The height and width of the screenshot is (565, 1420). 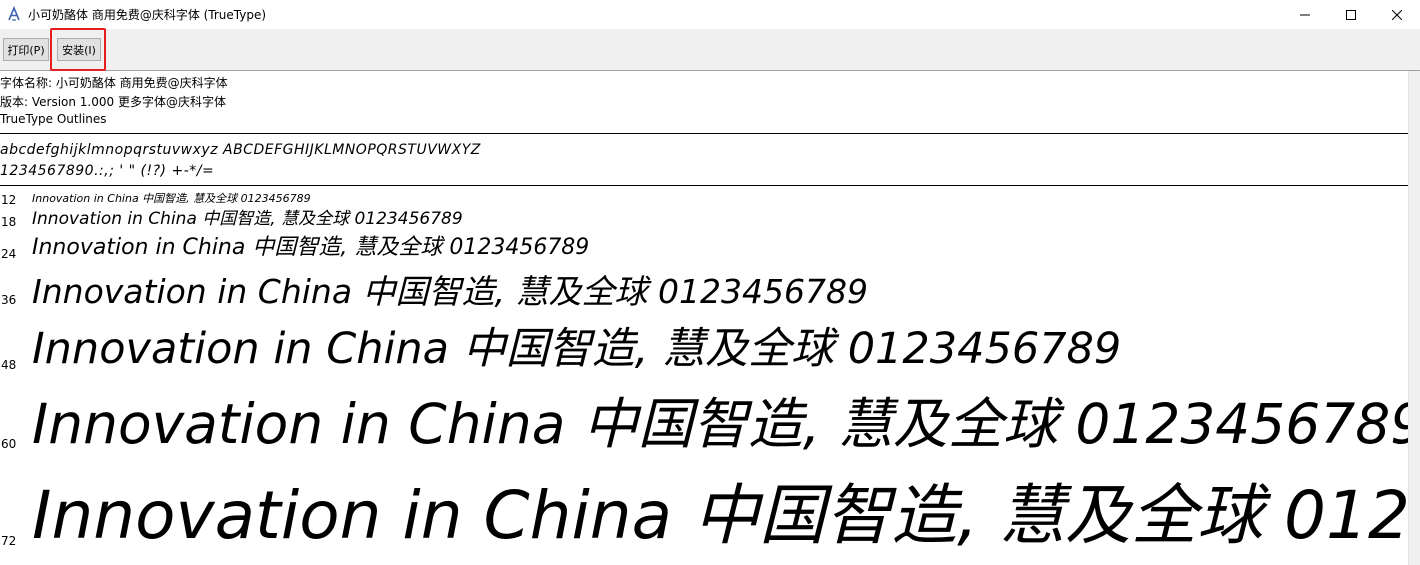 I want to click on minimize-icon, so click(x=1305, y=14).